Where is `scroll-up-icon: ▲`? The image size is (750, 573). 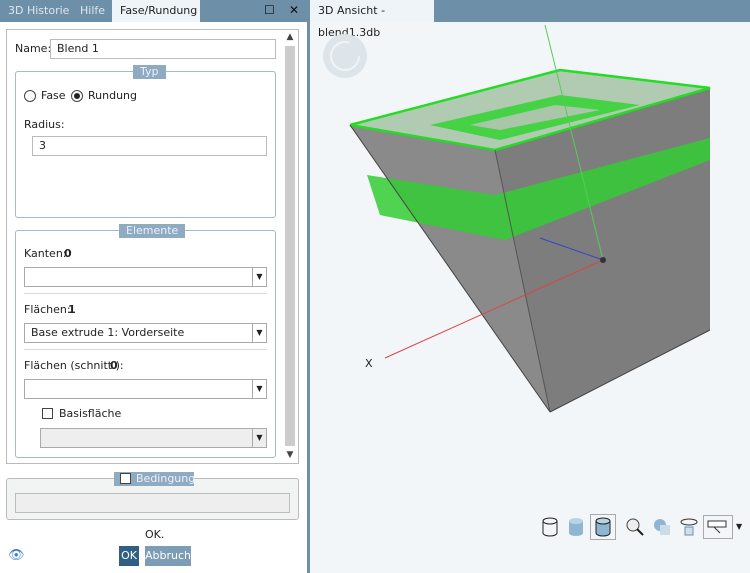
scroll-up-icon: ▲ is located at coordinates (290, 37).